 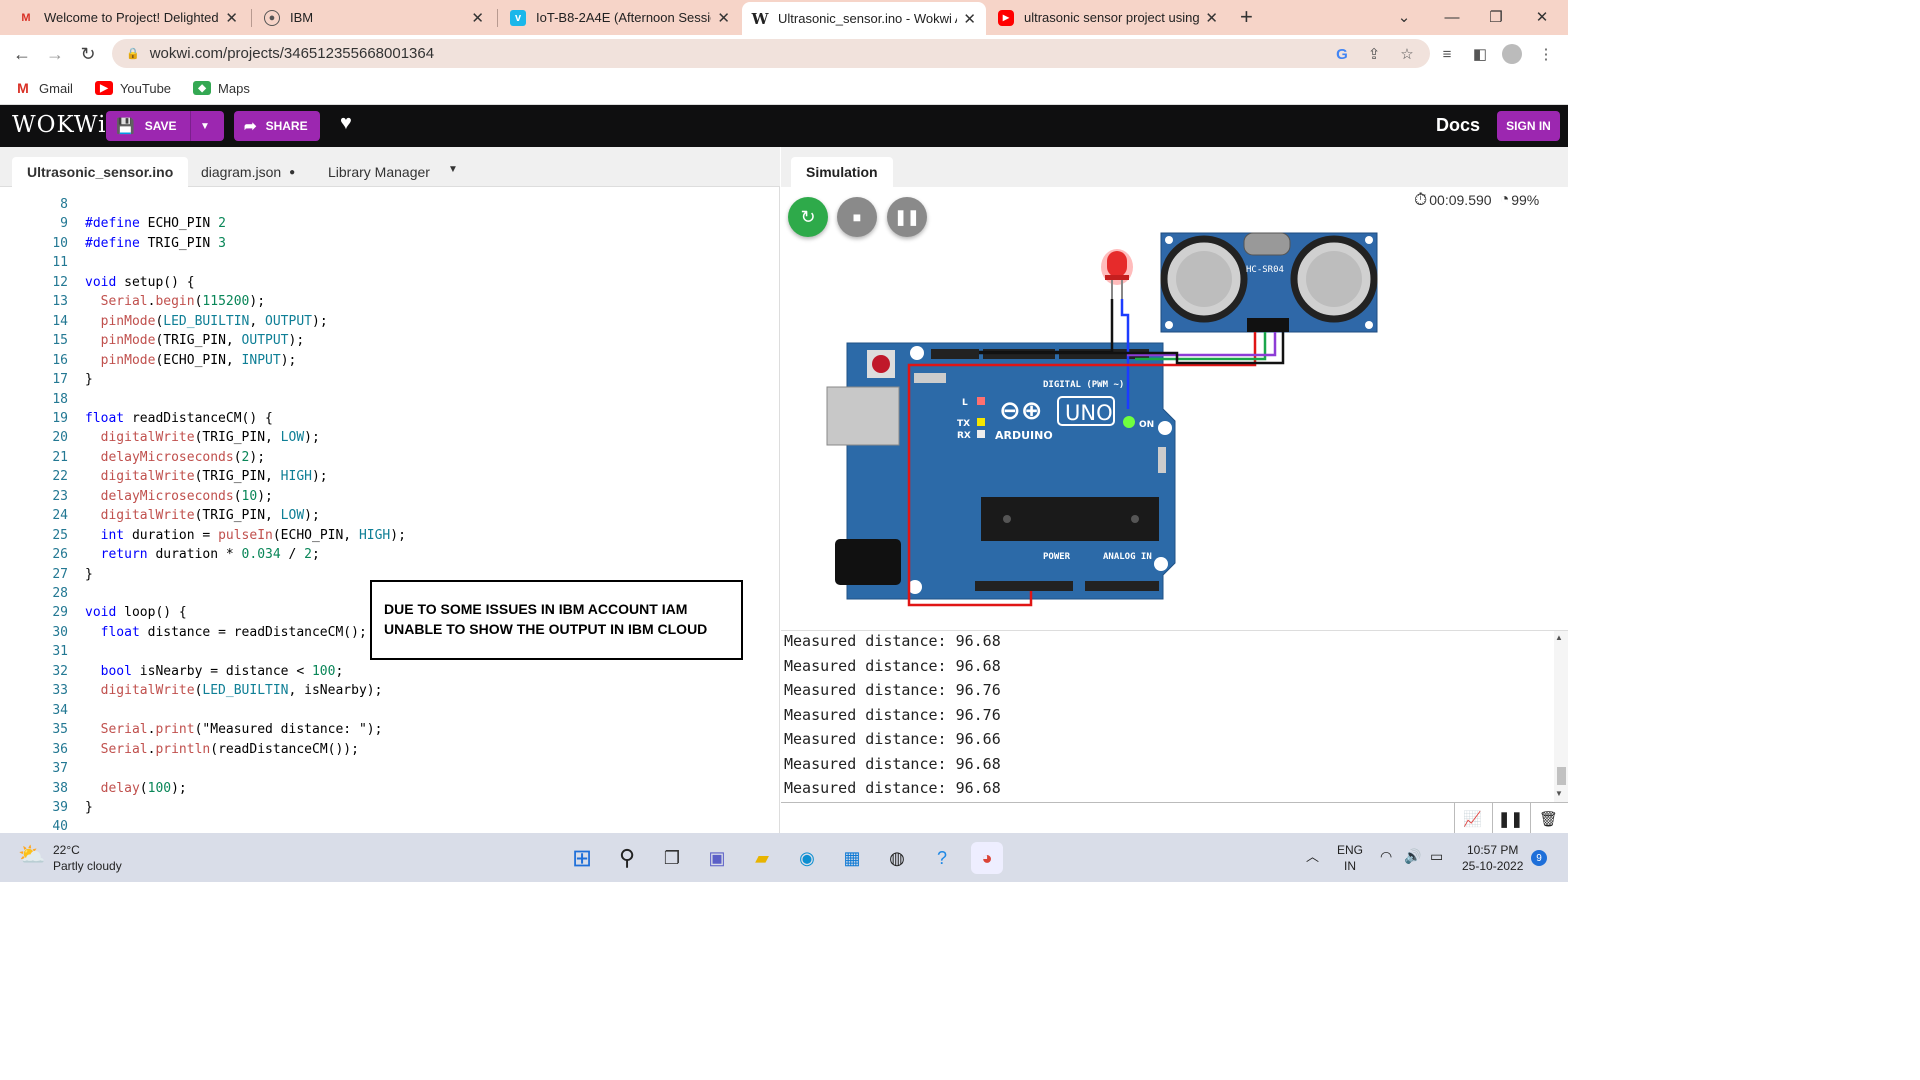 I want to click on line-number: 20, so click(x=60, y=438).